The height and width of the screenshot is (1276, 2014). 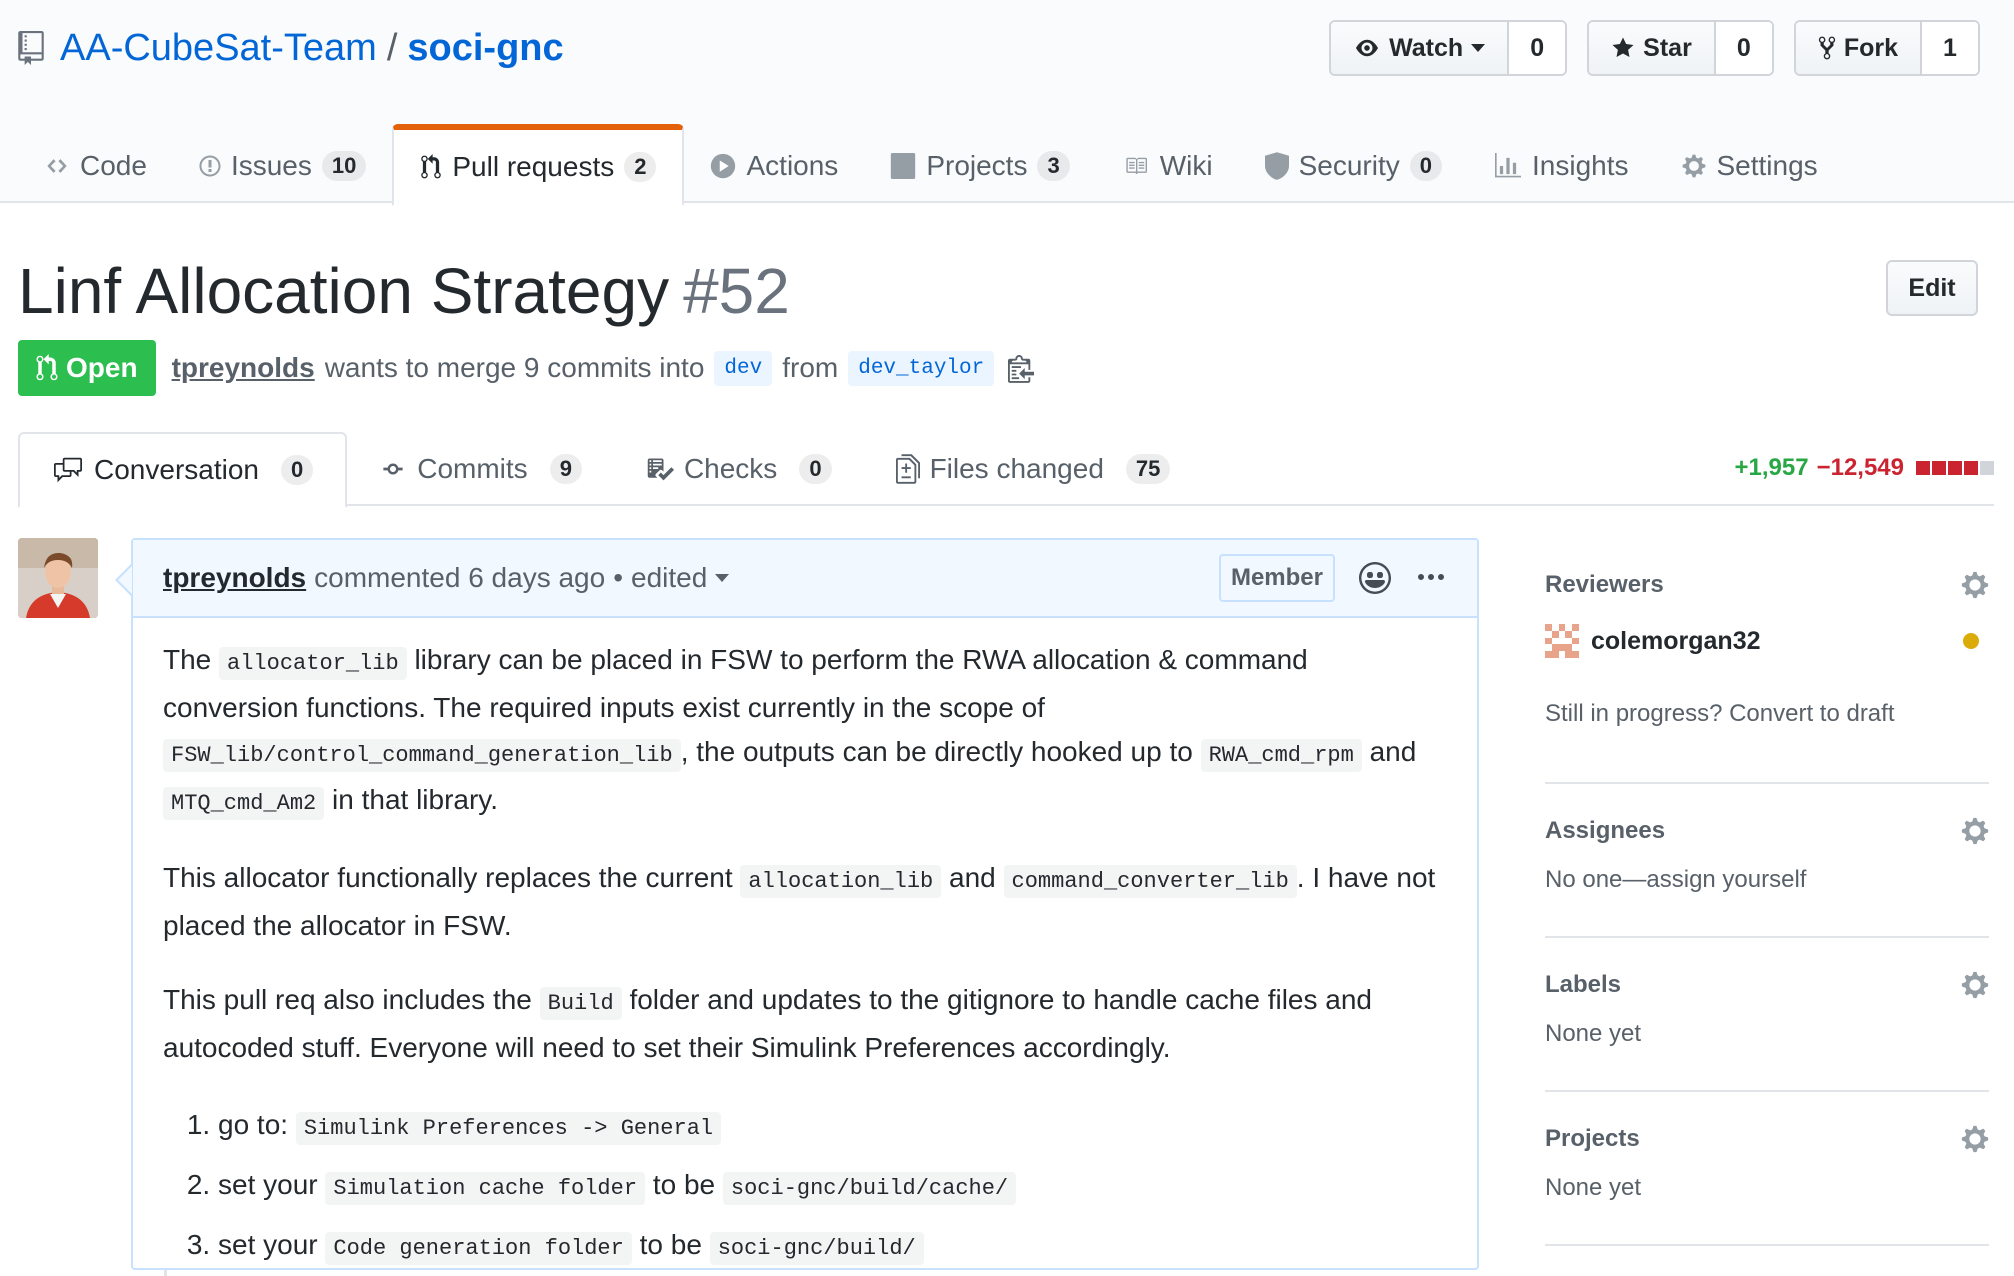 I want to click on comment-timestamp: commented 6 days ago, so click(x=459, y=578).